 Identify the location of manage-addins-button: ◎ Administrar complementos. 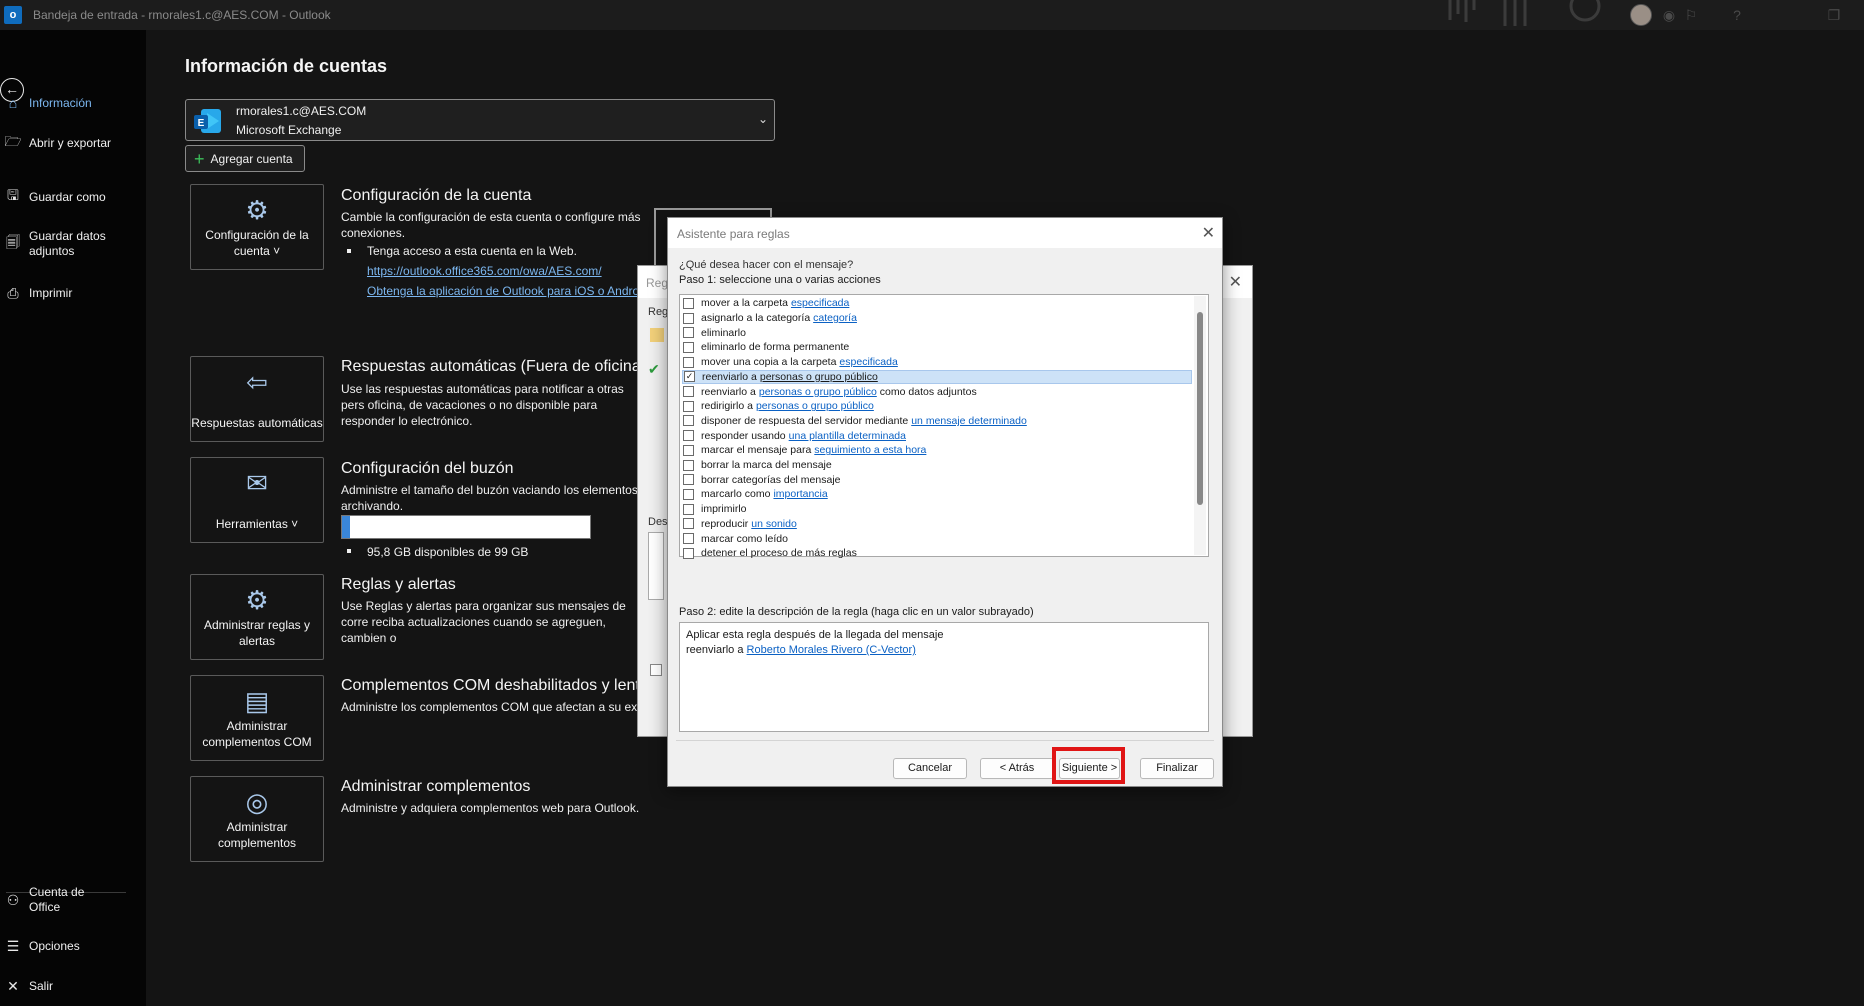
(257, 819).